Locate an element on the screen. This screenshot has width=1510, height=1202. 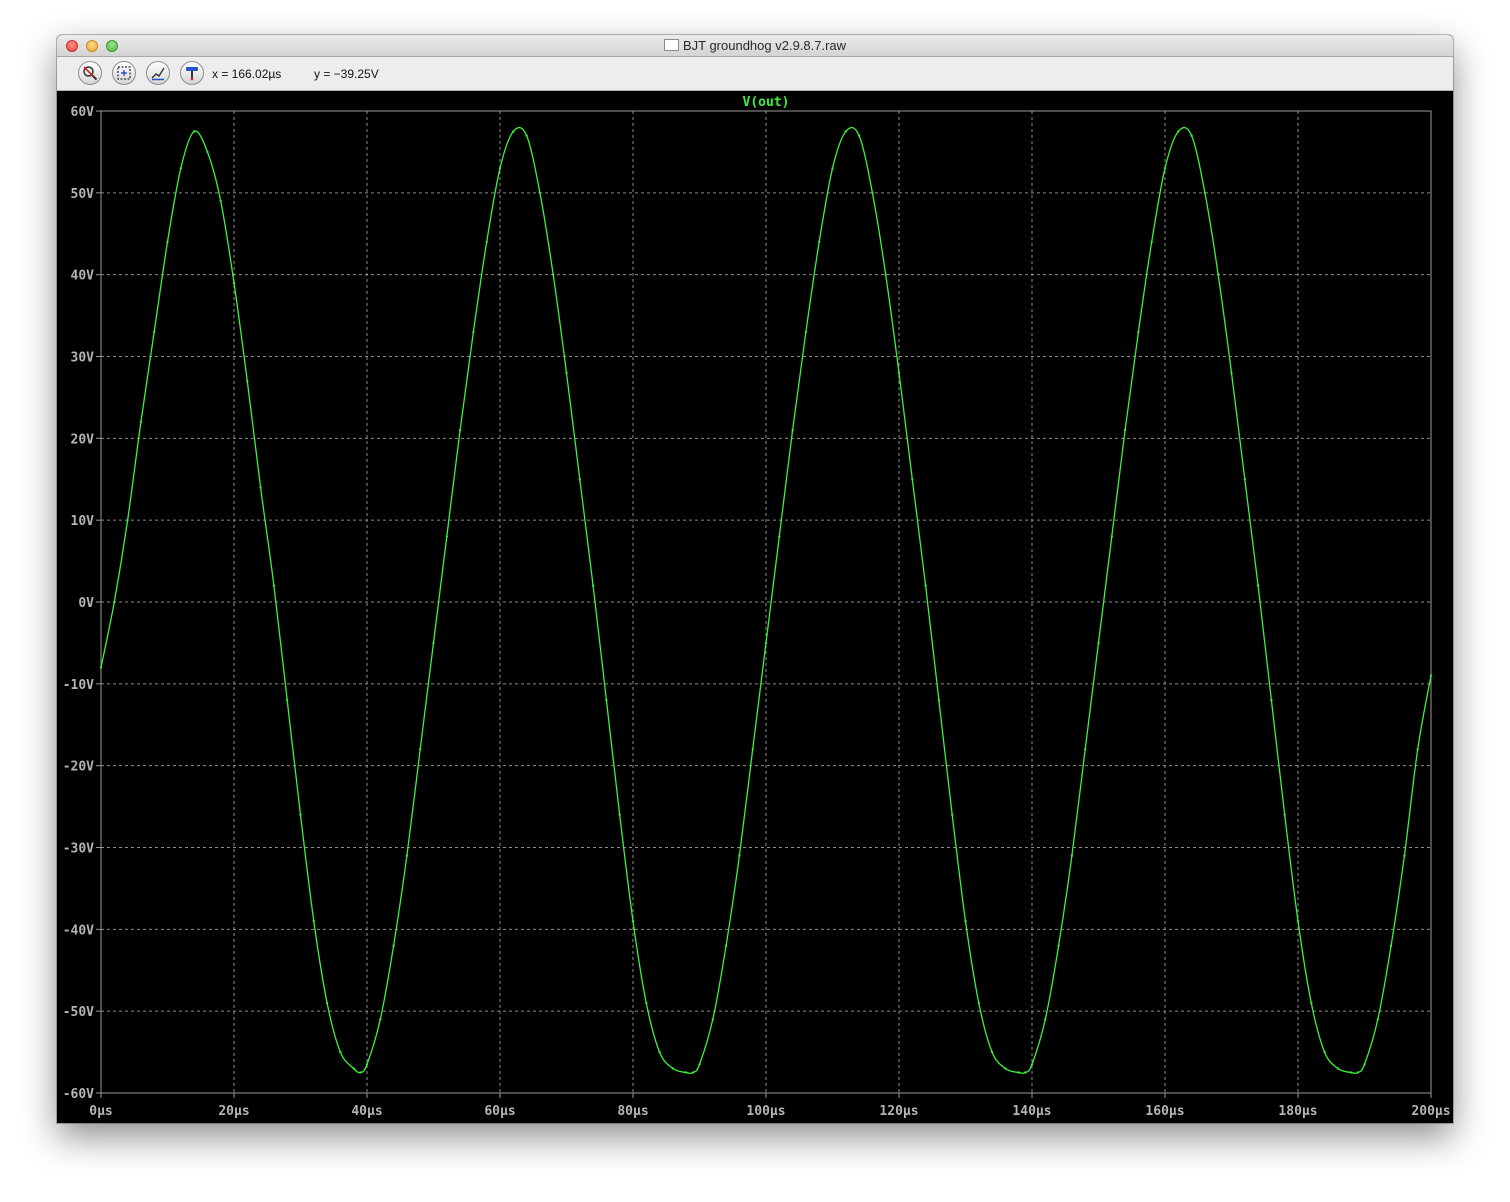
waveform-document-icon is located at coordinates (671, 45).